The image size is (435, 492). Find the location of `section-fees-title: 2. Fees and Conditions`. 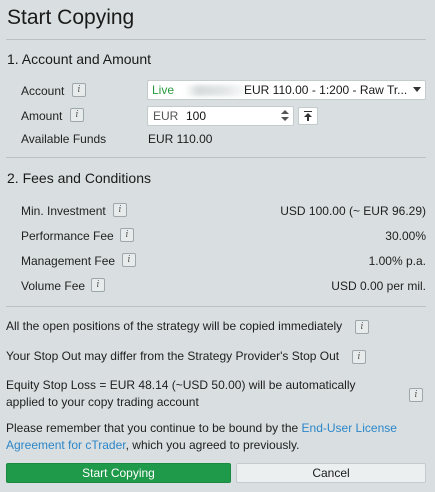

section-fees-title: 2. Fees and Conditions is located at coordinates (79, 178).